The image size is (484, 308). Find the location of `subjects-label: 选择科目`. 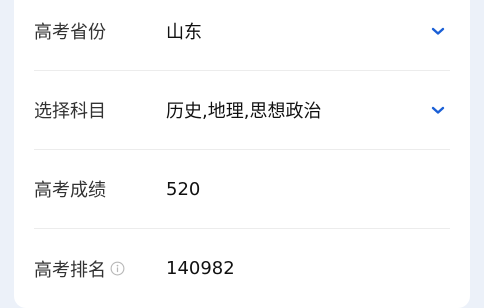

subjects-label: 选择科目 is located at coordinates (70, 111).